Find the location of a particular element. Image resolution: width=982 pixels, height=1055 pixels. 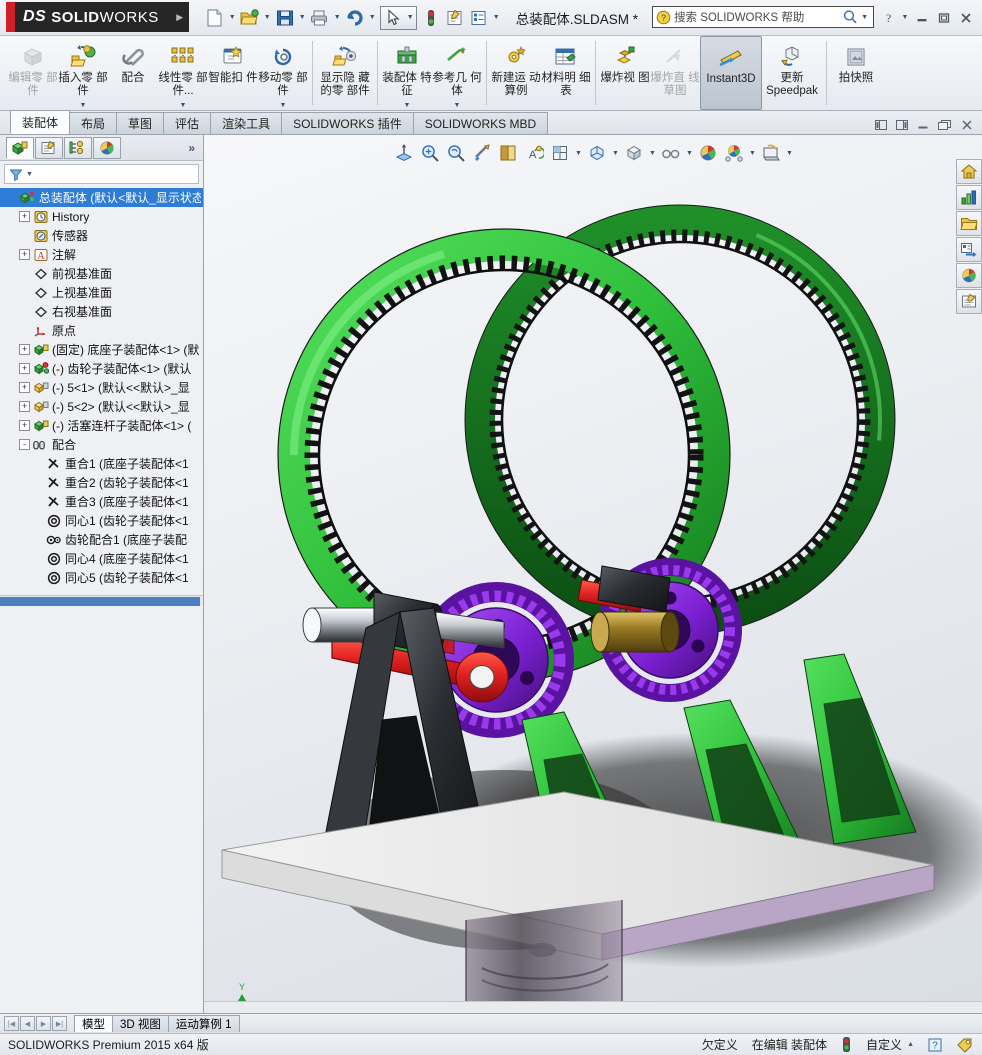

hide-show-items-icon is located at coordinates (597, 153).